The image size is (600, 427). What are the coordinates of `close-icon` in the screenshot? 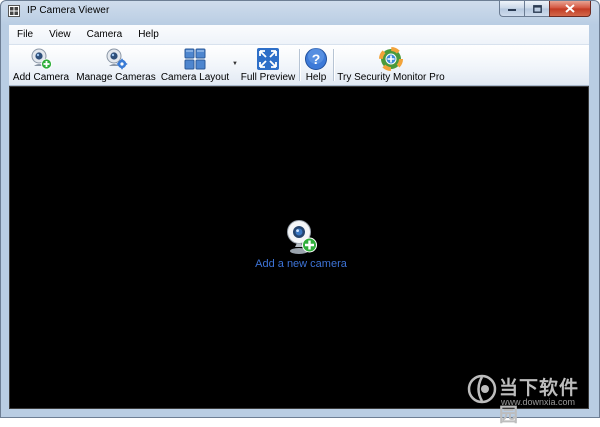 It's located at (570, 8).